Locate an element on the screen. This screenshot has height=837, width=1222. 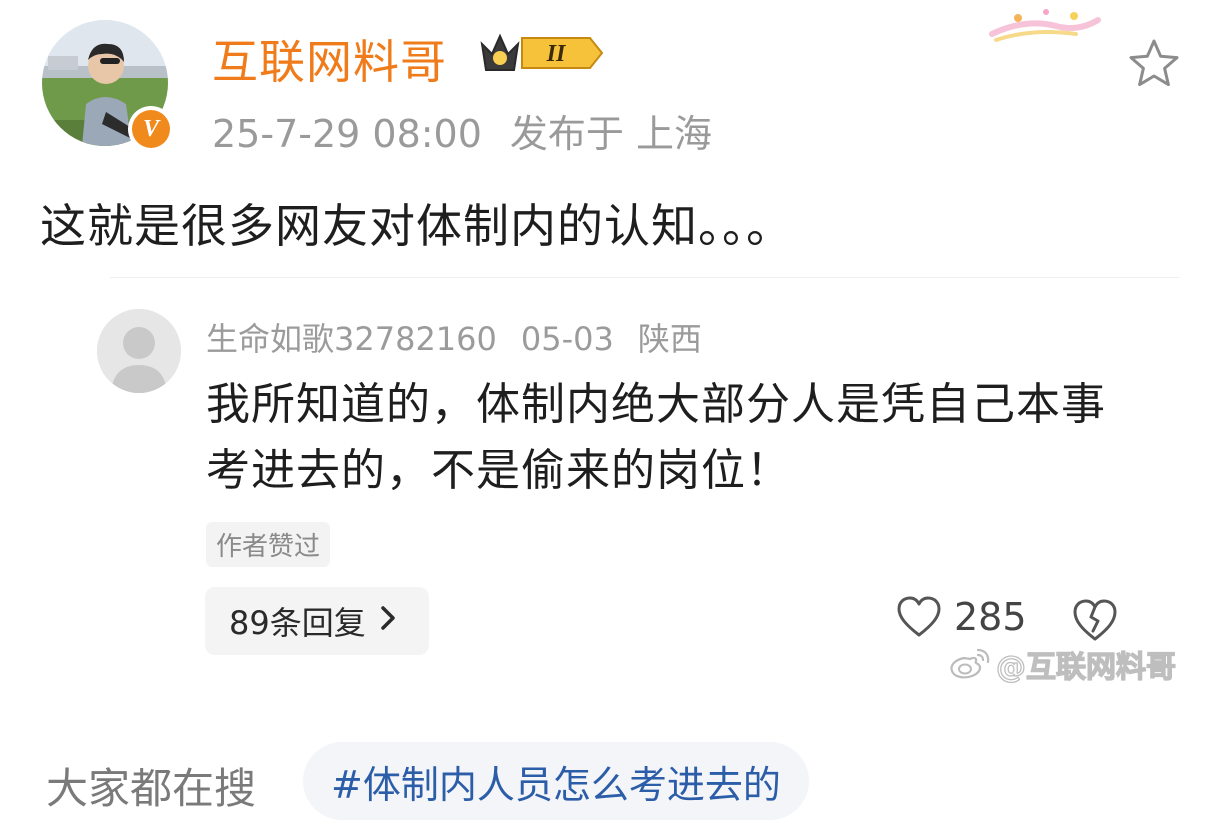
level-badge-text: II is located at coordinates (556, 54).